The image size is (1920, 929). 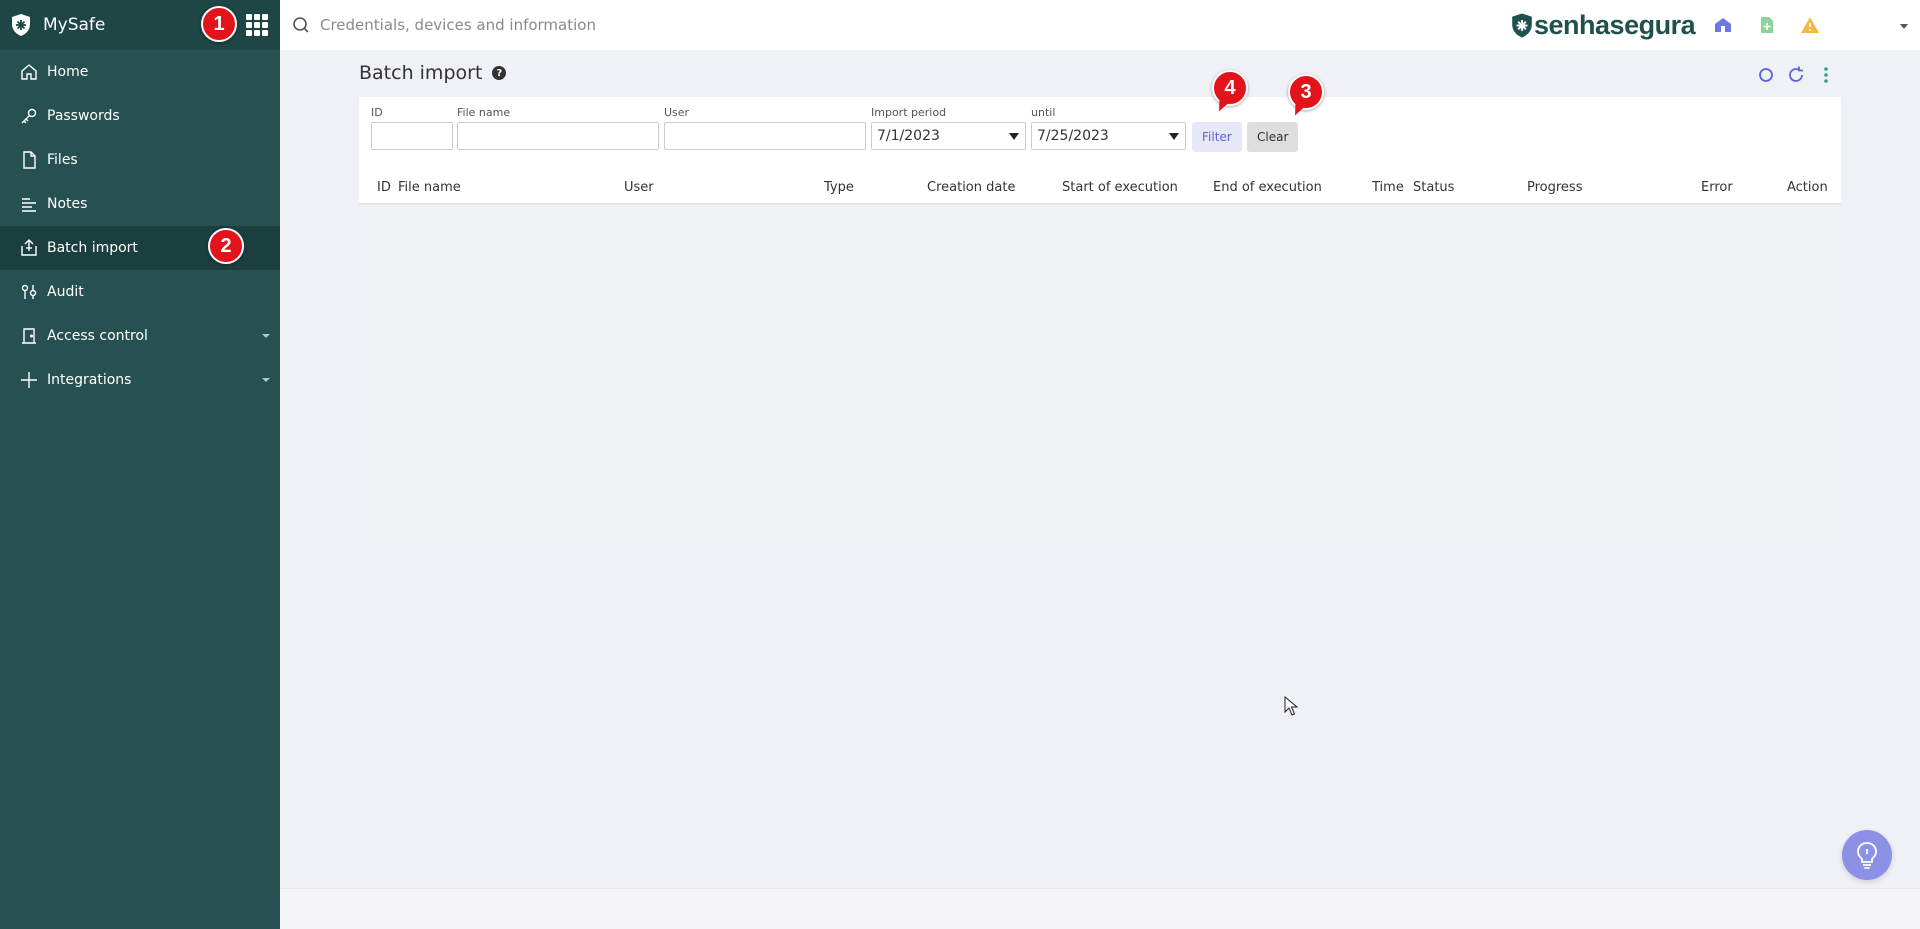 What do you see at coordinates (29, 160) in the screenshot?
I see `file-icon` at bounding box center [29, 160].